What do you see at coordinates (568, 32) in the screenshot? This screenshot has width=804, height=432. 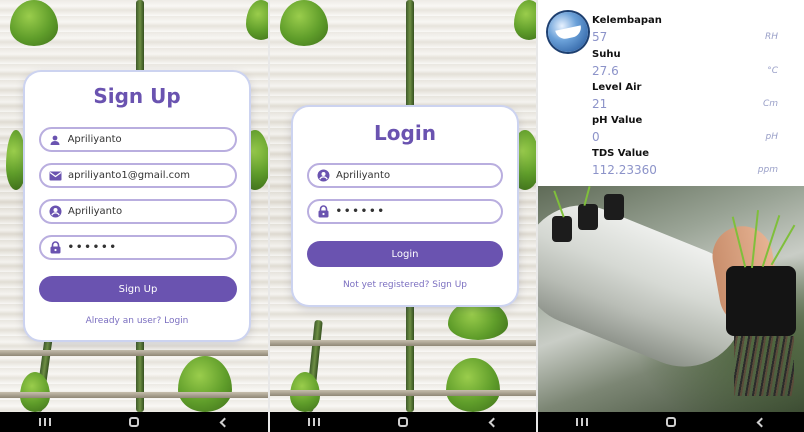 I see `app-logo-icon` at bounding box center [568, 32].